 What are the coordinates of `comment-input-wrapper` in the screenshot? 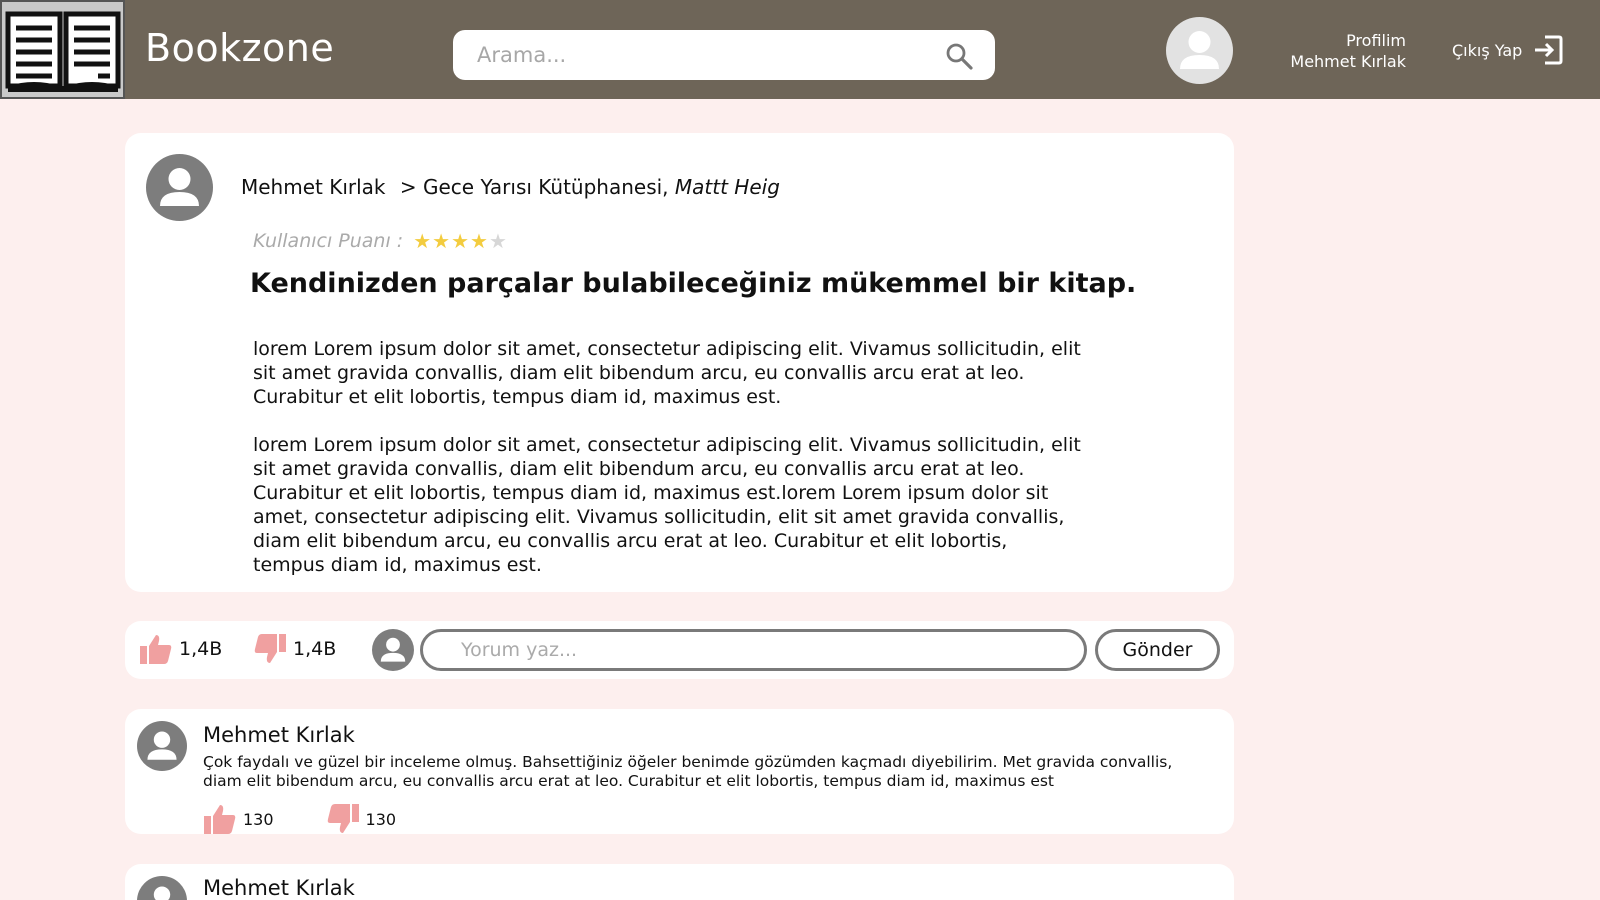 It's located at (753, 650).